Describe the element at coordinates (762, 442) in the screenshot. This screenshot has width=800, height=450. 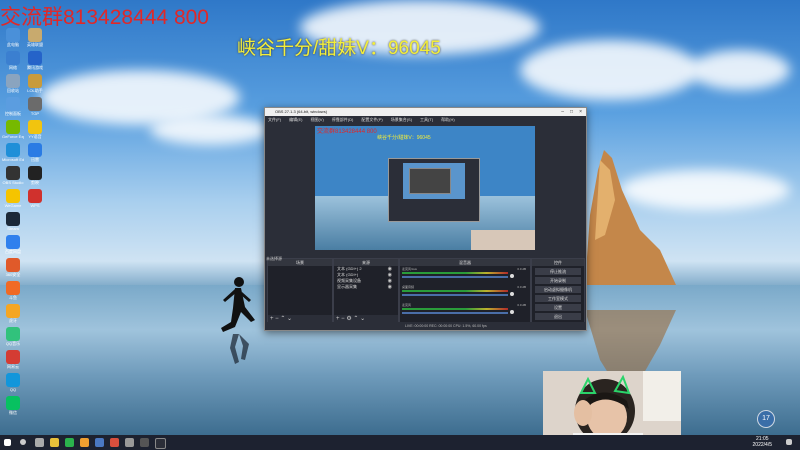
I see `taskbar-clock: 21:05 2022/4/5` at that location.